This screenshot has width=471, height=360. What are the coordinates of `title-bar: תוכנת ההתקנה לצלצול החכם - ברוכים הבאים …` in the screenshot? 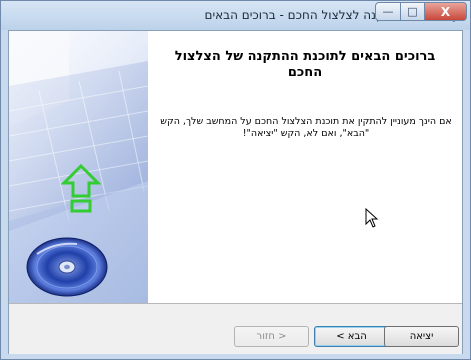 It's located at (235, 15).